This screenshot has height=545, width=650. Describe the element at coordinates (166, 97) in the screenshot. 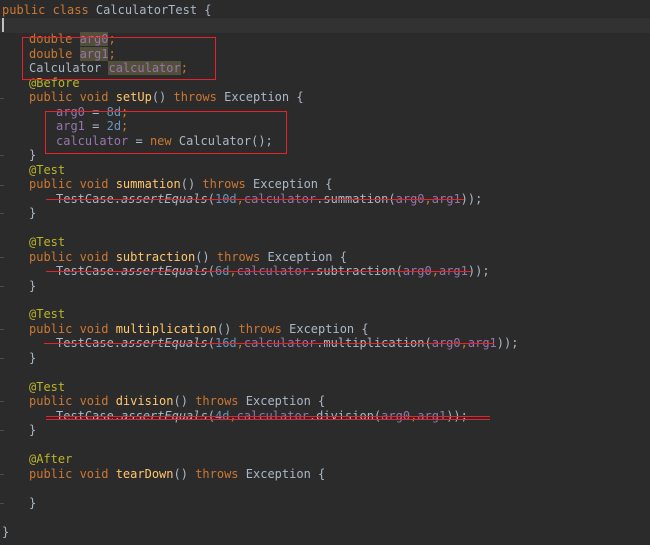

I see `code-line-setup-signature: public void setUp() throws Exception {` at that location.